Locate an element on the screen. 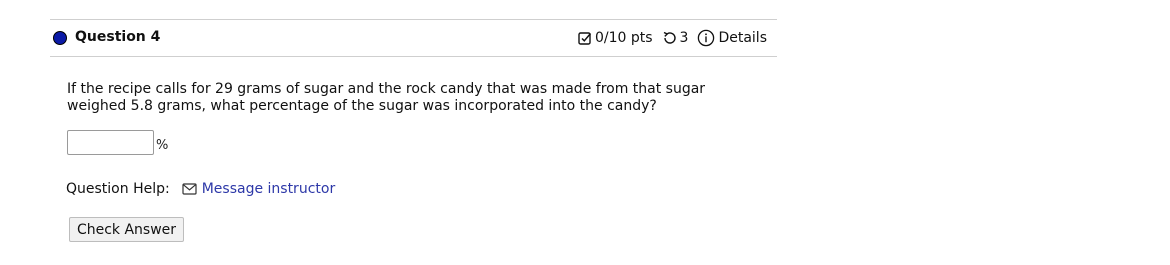  score-indicator: 0/10 pts is located at coordinates (615, 38).